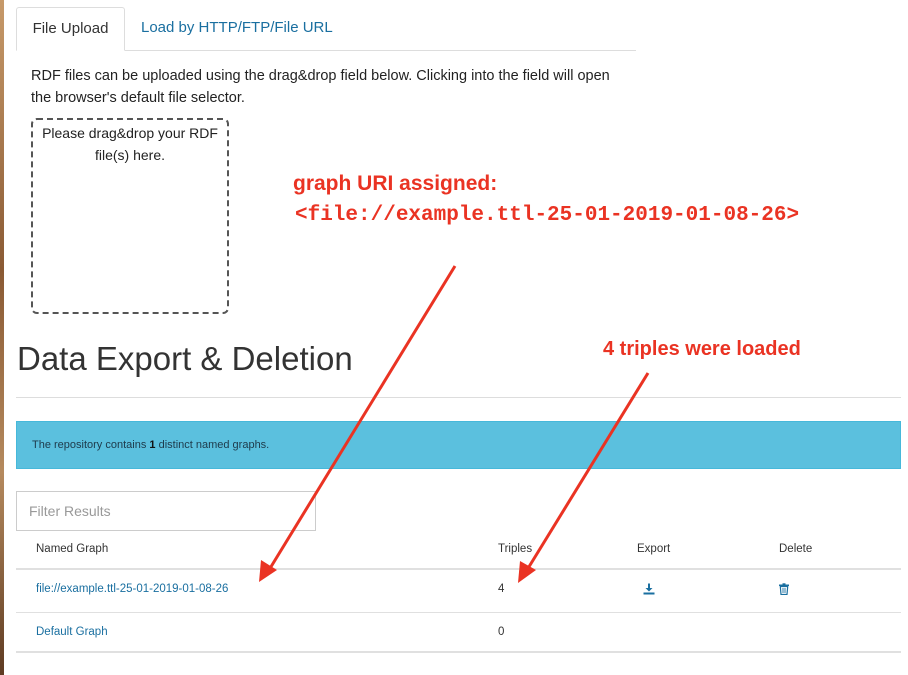 The image size is (908, 675). I want to click on download-icon, so click(649, 589).